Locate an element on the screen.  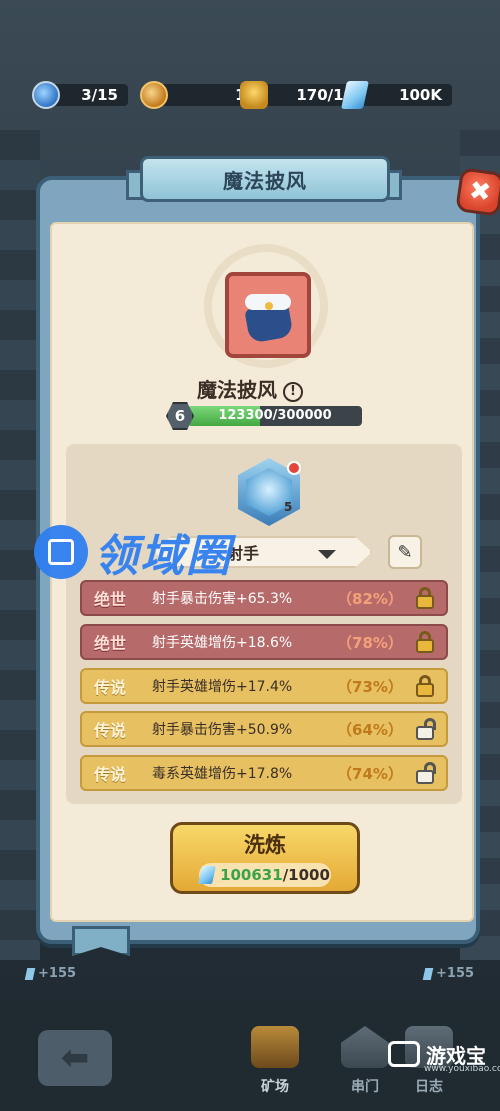
xp-progress-bar: 123300/300000 is located at coordinates (275, 416).